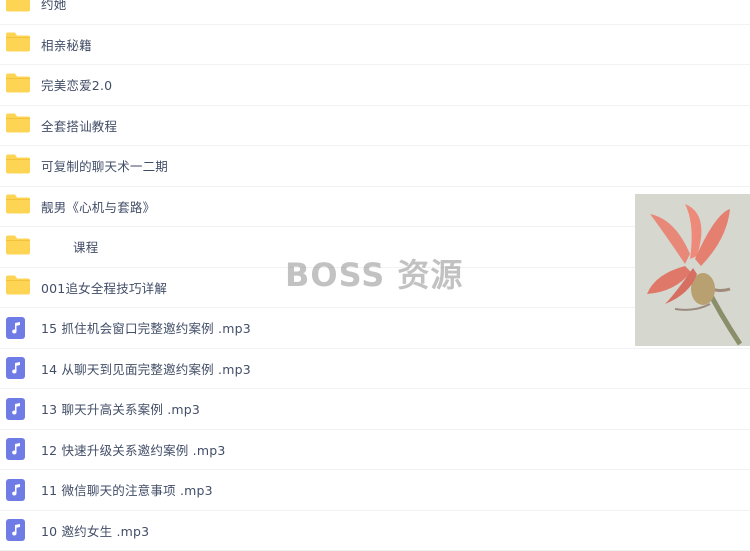 Image resolution: width=750 pixels, height=551 pixels. What do you see at coordinates (375, 409) in the screenshot?
I see `list-item: 13 聊天升高关系案例 .mp3` at bounding box center [375, 409].